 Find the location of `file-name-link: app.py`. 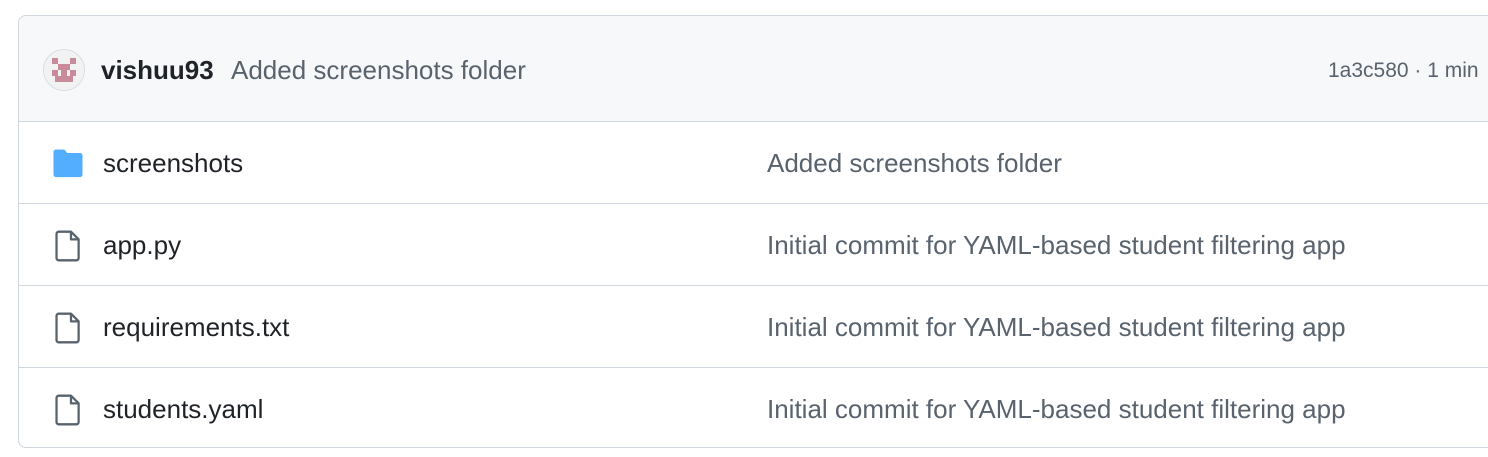

file-name-link: app.py is located at coordinates (142, 245).